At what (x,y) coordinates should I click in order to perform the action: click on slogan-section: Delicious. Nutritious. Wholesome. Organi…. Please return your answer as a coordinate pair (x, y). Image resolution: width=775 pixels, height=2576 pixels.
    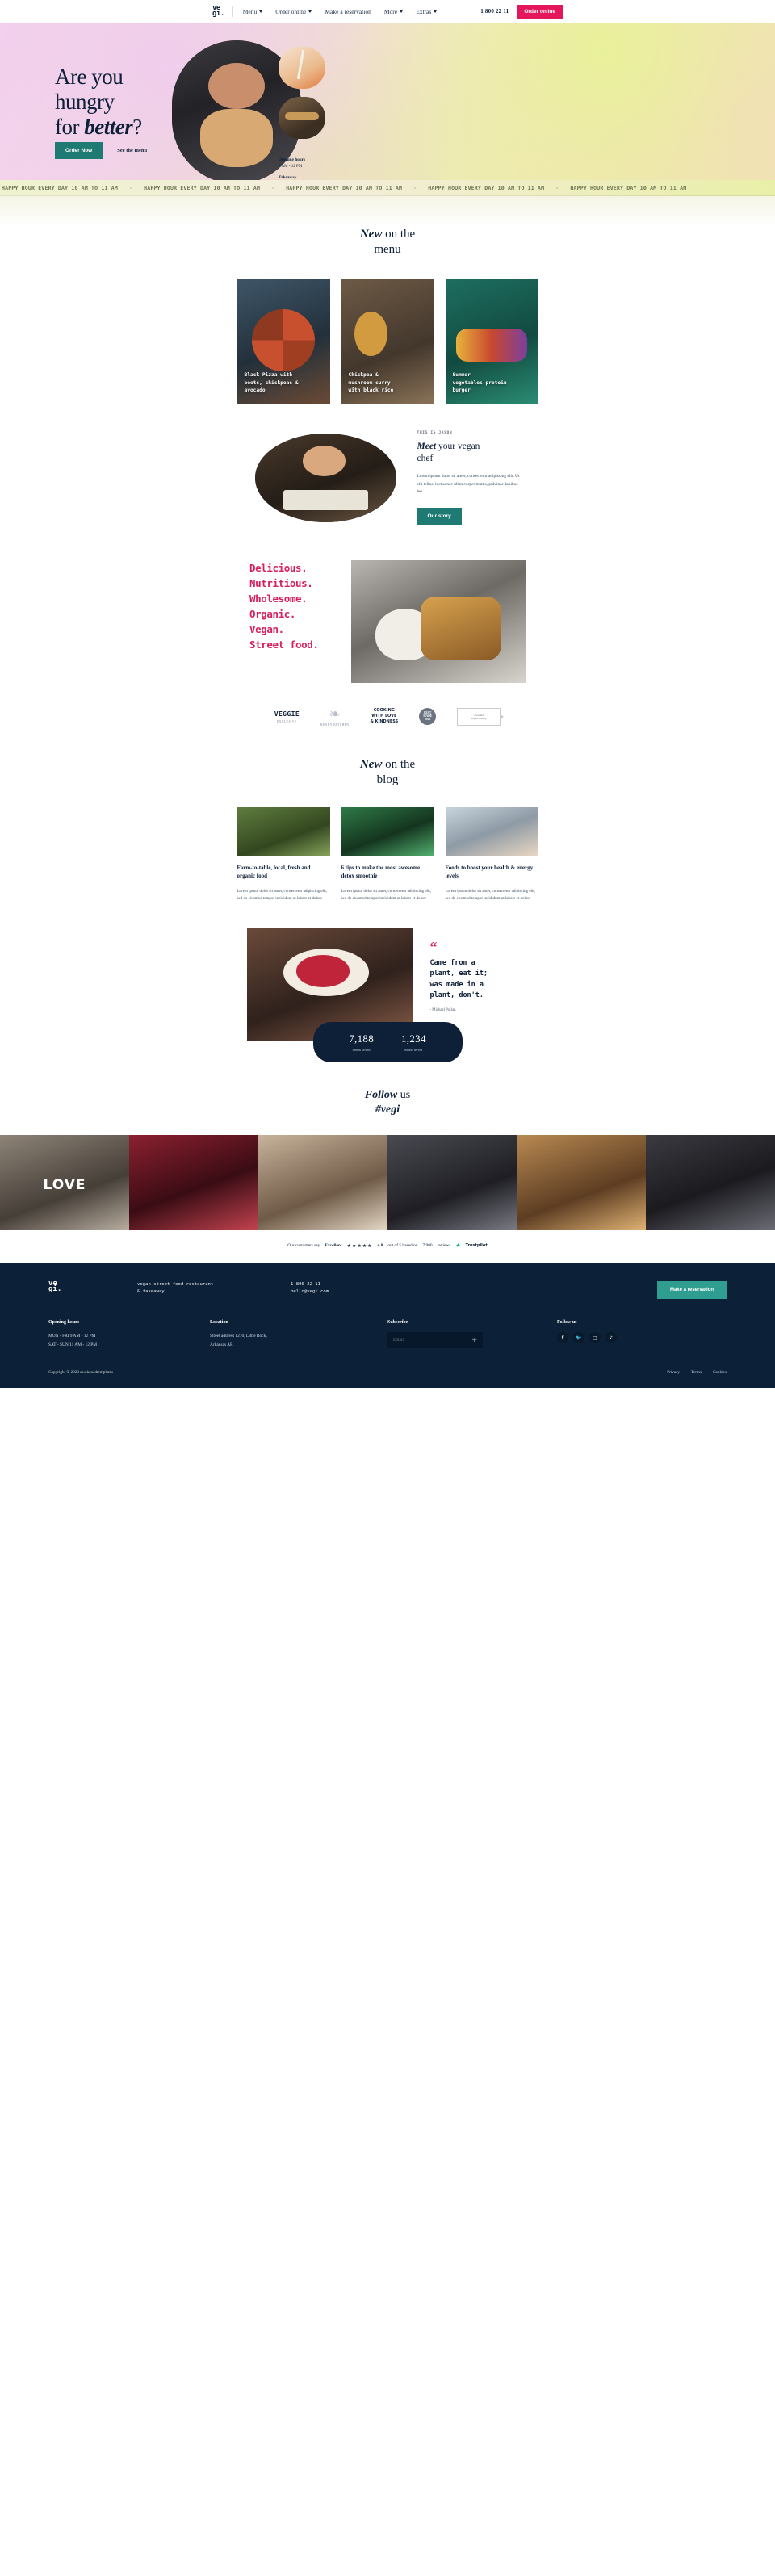
    Looking at the image, I should click on (387, 621).